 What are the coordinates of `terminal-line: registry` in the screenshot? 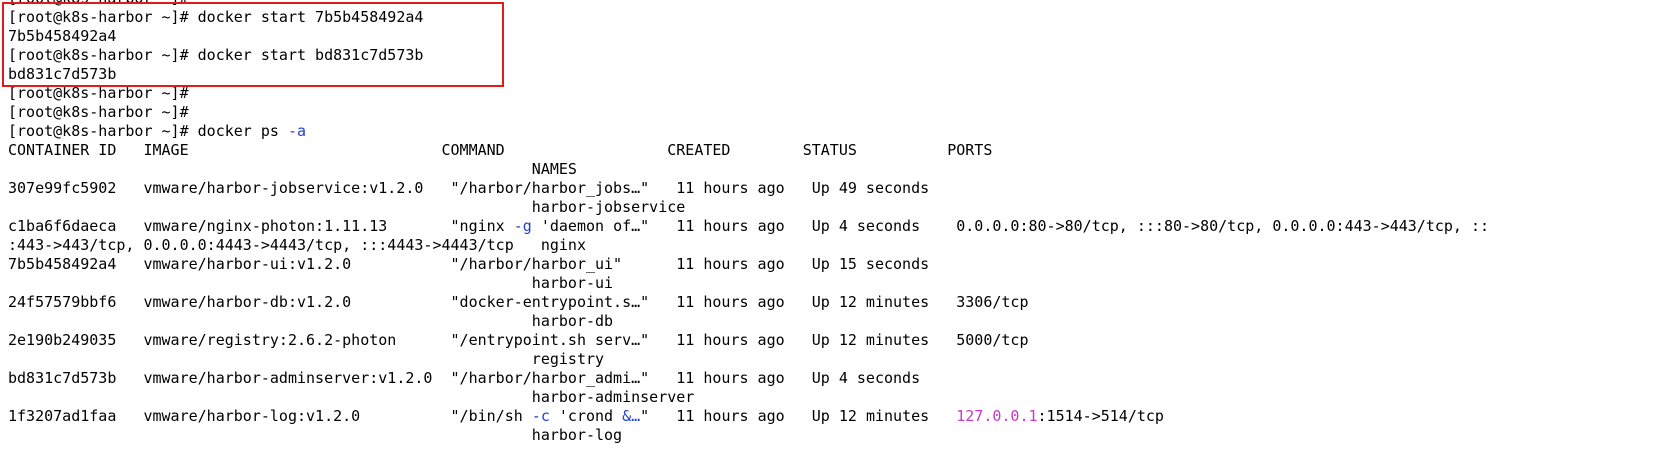 It's located at (306, 359).